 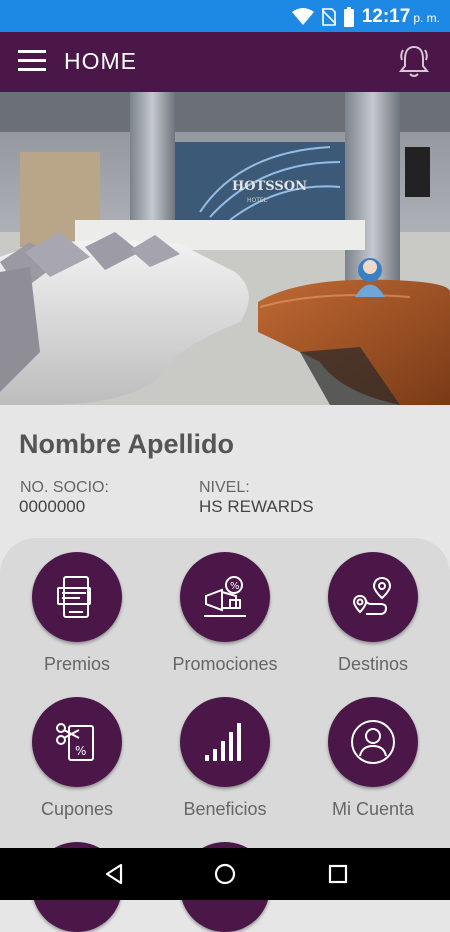 I want to click on level-value: HS REWARDS, so click(x=256, y=506).